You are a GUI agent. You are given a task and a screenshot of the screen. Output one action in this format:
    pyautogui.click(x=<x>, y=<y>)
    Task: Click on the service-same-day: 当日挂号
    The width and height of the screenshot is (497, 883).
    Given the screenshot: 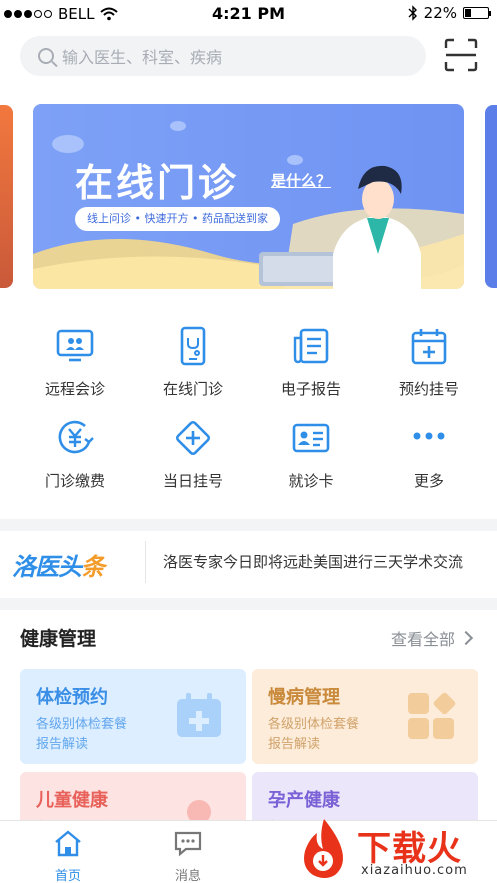 What is the action you would take?
    pyautogui.click(x=193, y=454)
    